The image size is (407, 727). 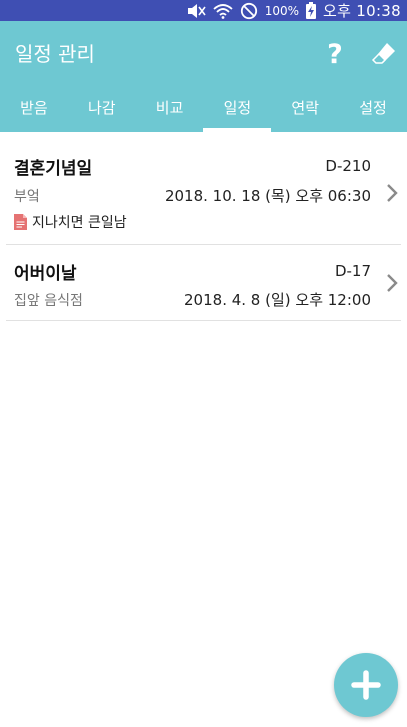 I want to click on tab-sent: 나감, so click(x=102, y=109).